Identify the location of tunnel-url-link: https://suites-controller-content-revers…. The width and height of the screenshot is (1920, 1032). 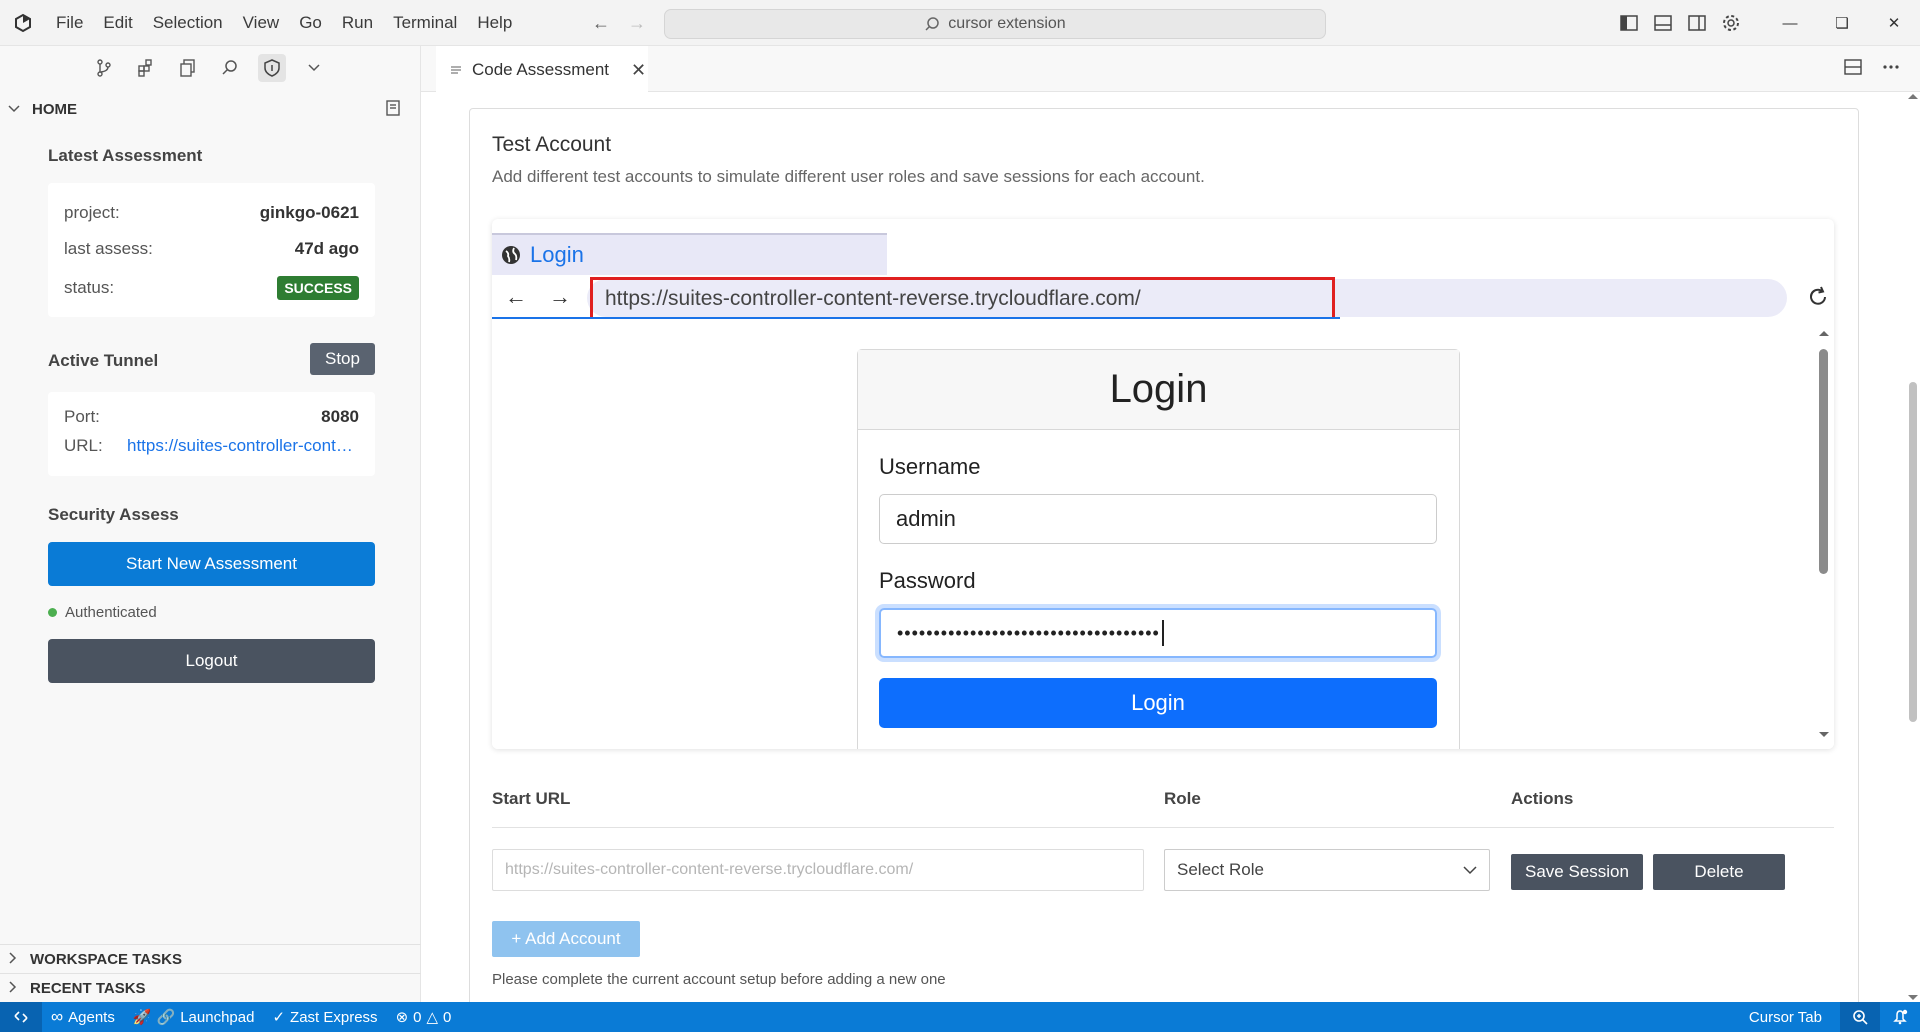
(243, 446).